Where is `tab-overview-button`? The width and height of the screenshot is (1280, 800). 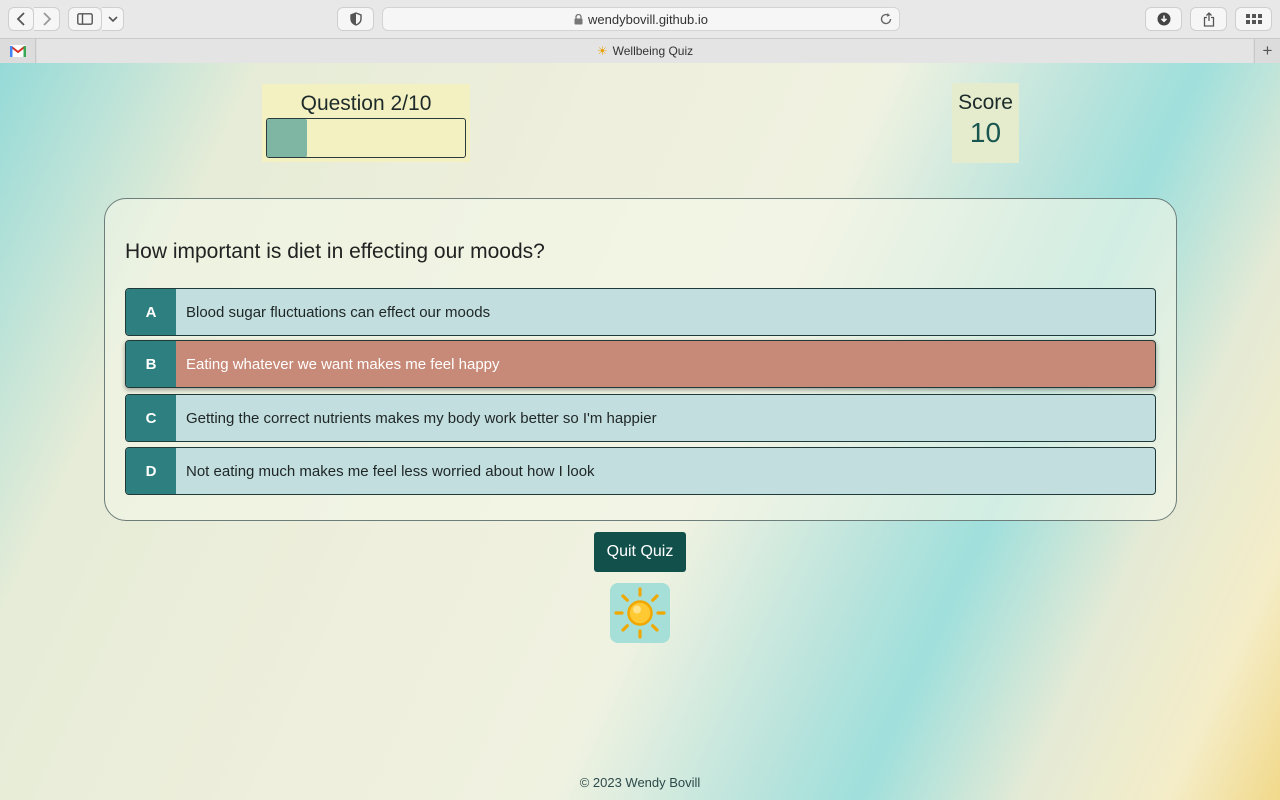
tab-overview-button is located at coordinates (1253, 19).